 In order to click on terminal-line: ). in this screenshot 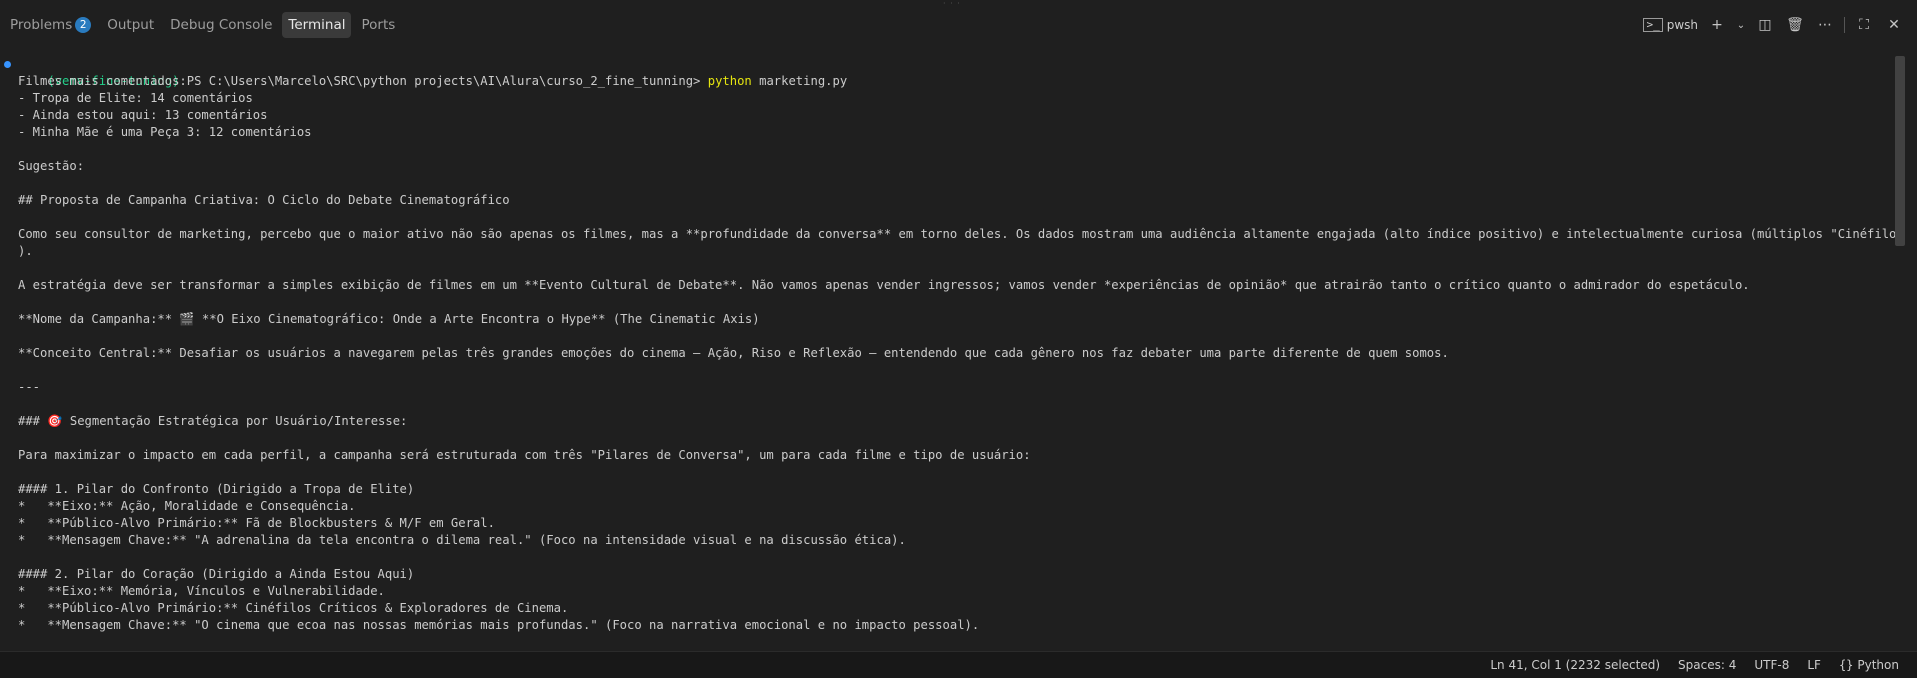, I will do `click(25, 251)`.